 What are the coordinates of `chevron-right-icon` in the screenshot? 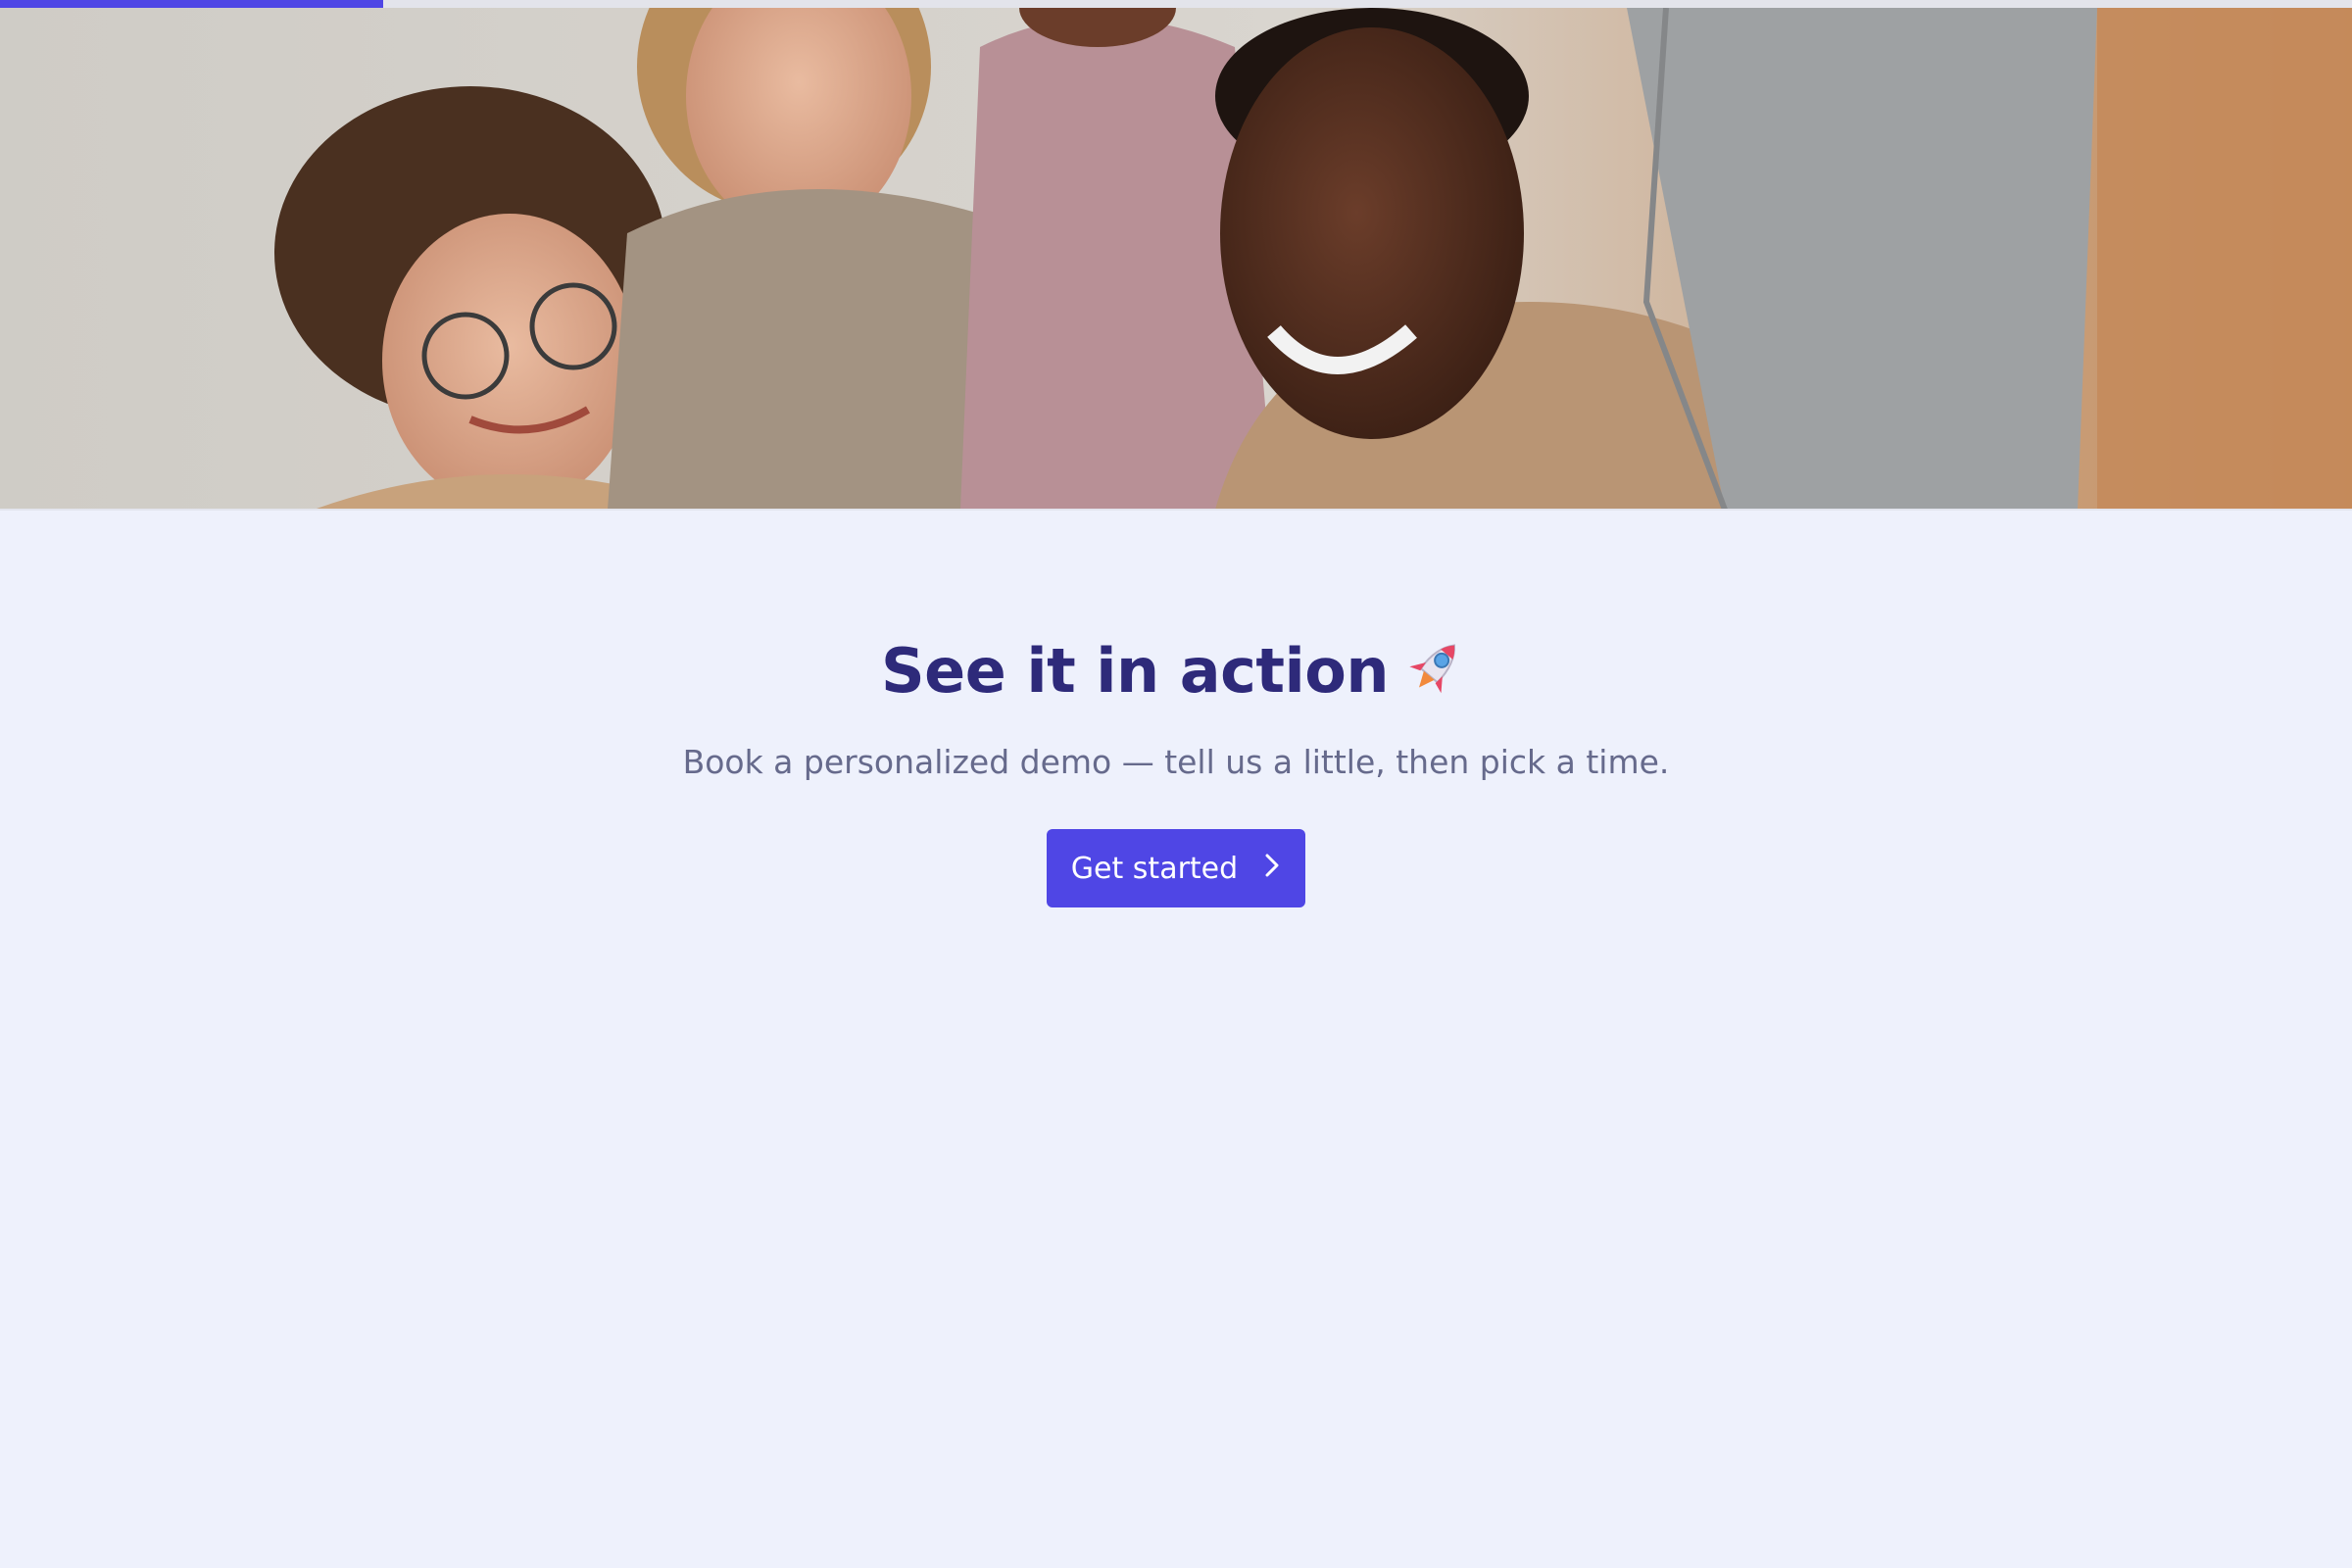 It's located at (1272, 869).